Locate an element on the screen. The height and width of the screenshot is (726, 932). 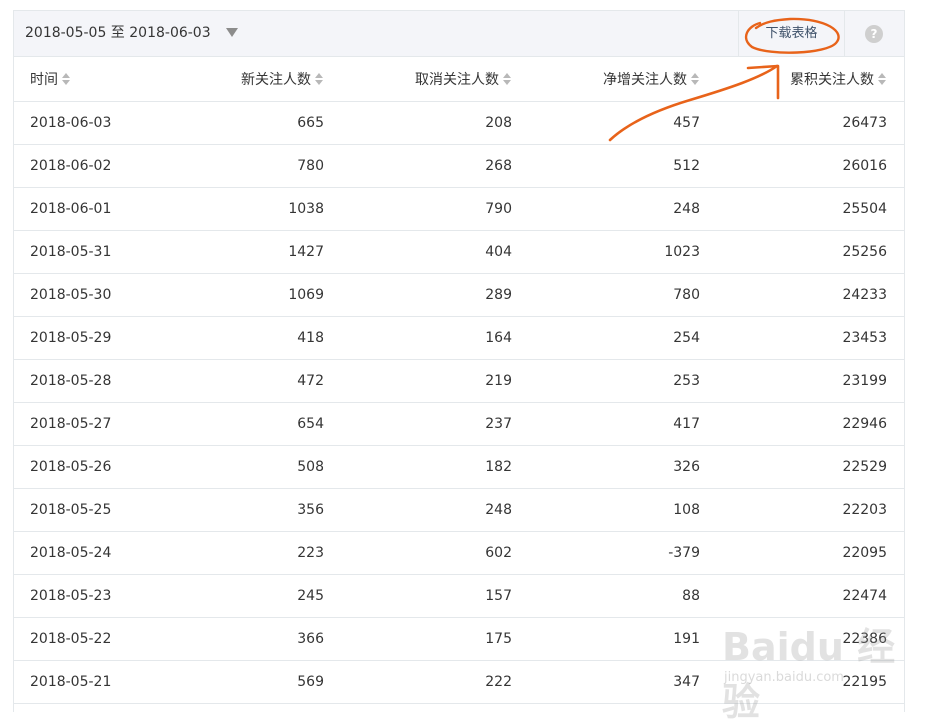
table-row: 2018-05-27 654 237 417 22946 is located at coordinates (459, 424).